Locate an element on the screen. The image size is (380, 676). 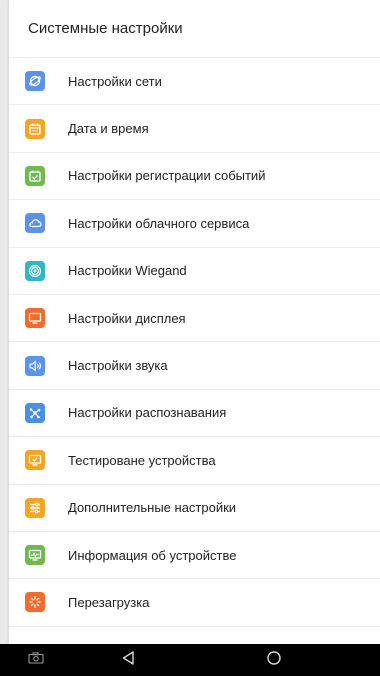
recognition-icon is located at coordinates (35, 412).